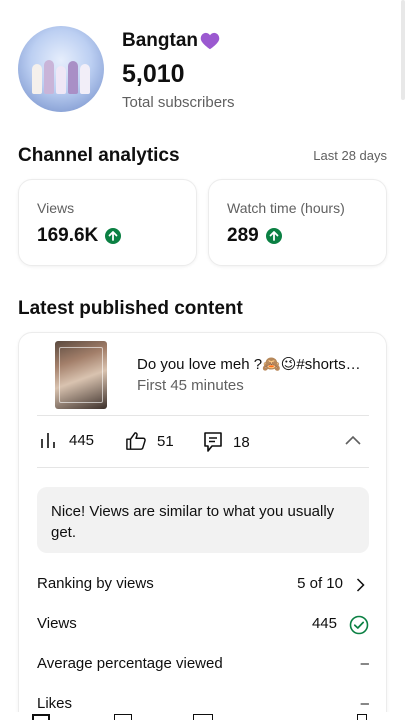  What do you see at coordinates (165, 441) in the screenshot?
I see `likes-count: 51` at bounding box center [165, 441].